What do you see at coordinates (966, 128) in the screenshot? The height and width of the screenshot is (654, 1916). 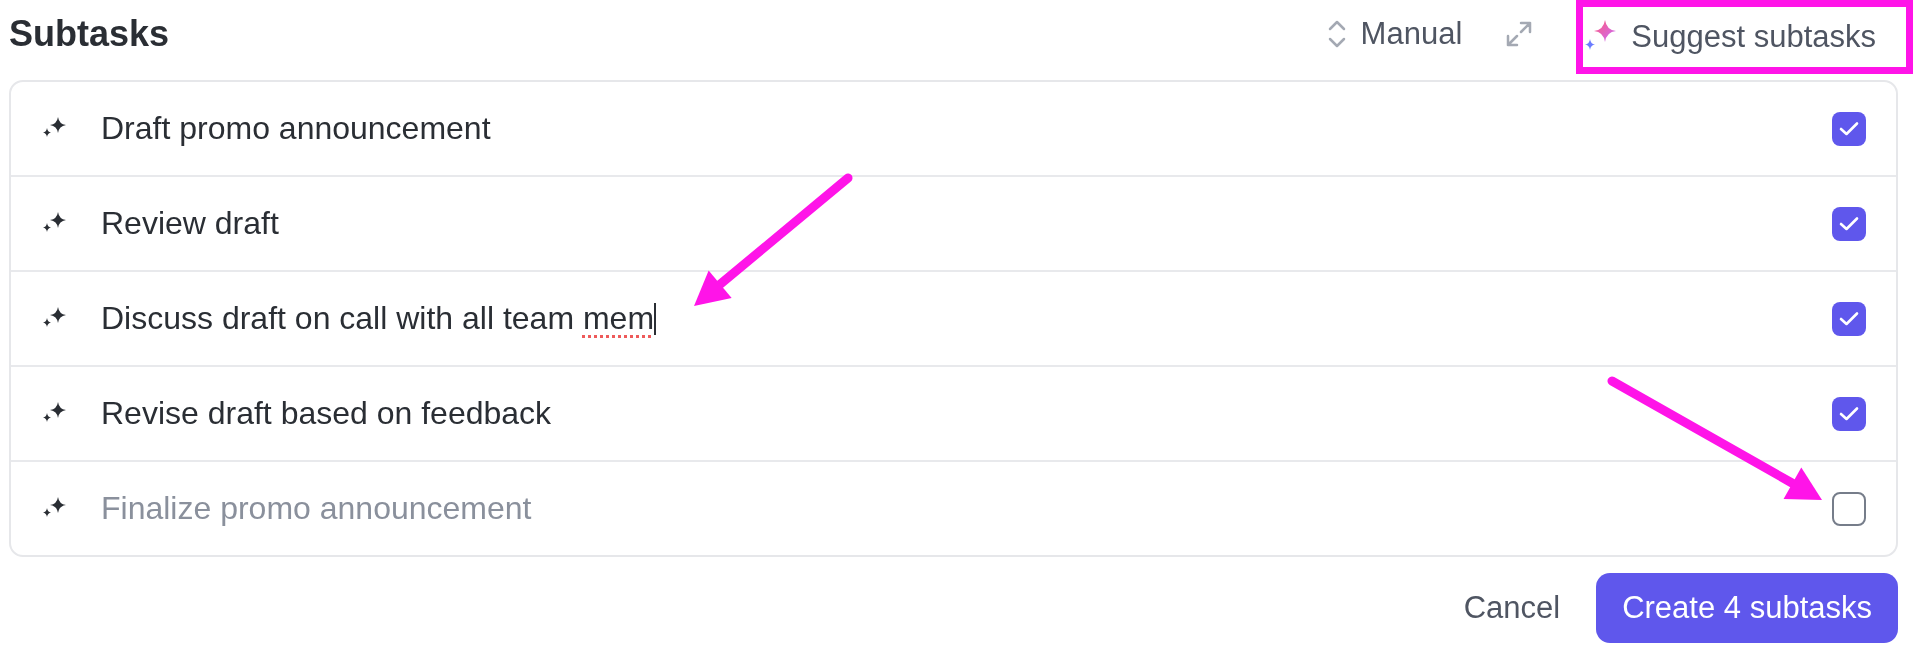 I see `subtask-title: Draft promo announcement` at bounding box center [966, 128].